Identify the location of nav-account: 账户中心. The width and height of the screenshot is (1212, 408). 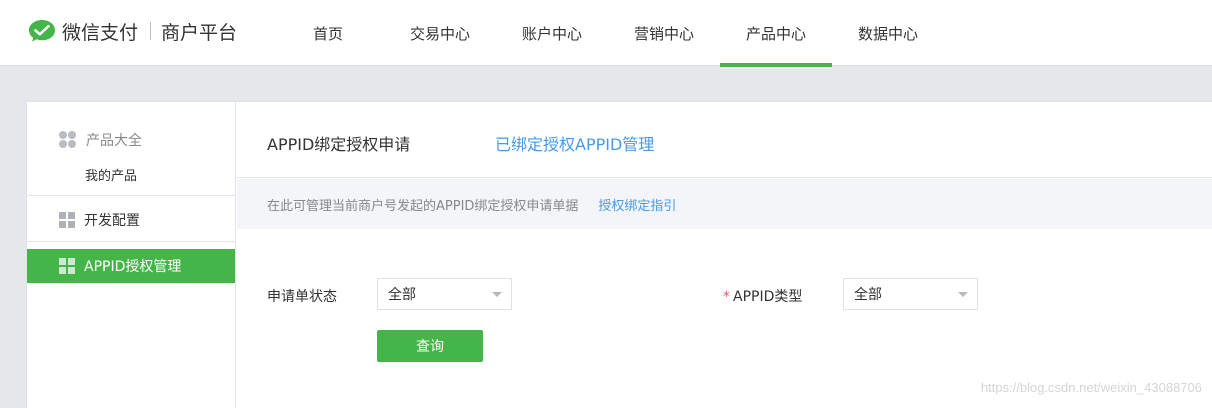
(552, 33).